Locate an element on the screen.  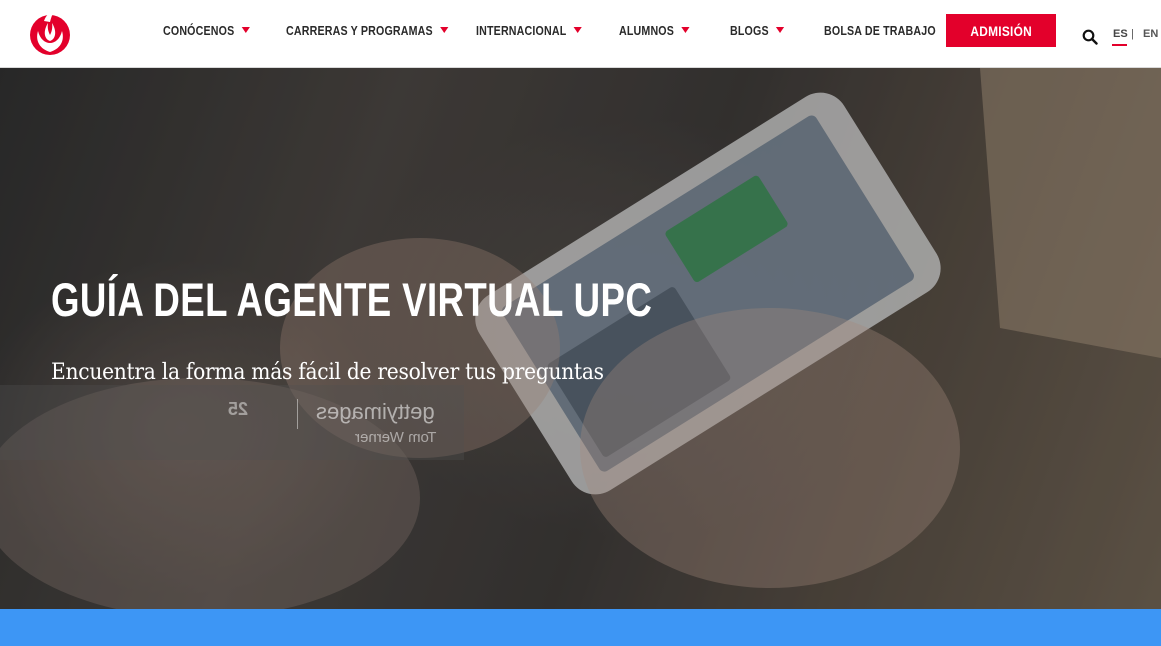
nav-internacional: INTERNACIONAL is located at coordinates (529, 30).